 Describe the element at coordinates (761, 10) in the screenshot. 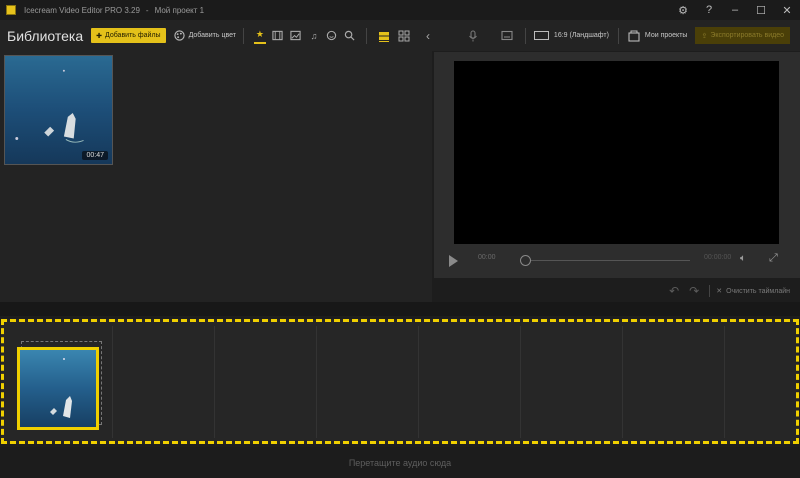

I see `maximize-icon: ☐` at that location.